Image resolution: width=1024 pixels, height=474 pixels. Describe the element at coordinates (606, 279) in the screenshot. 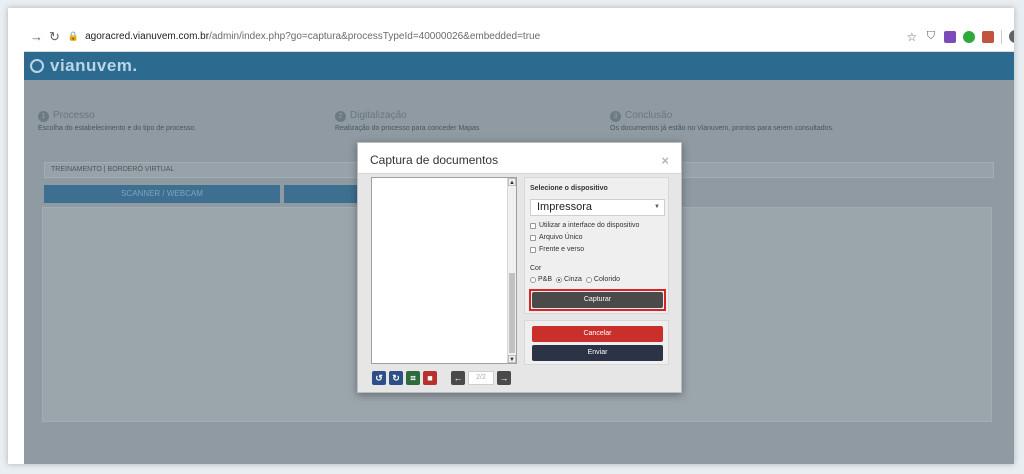

I see `radio-label: Colorido` at that location.